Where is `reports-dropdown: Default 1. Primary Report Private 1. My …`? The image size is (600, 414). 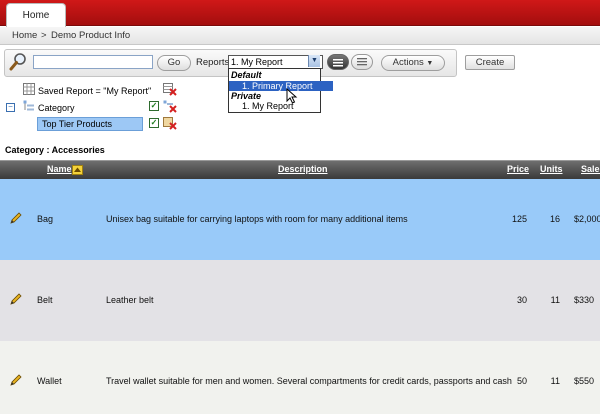
reports-dropdown: Default 1. Primary Report Private 1. My … is located at coordinates (280, 90).